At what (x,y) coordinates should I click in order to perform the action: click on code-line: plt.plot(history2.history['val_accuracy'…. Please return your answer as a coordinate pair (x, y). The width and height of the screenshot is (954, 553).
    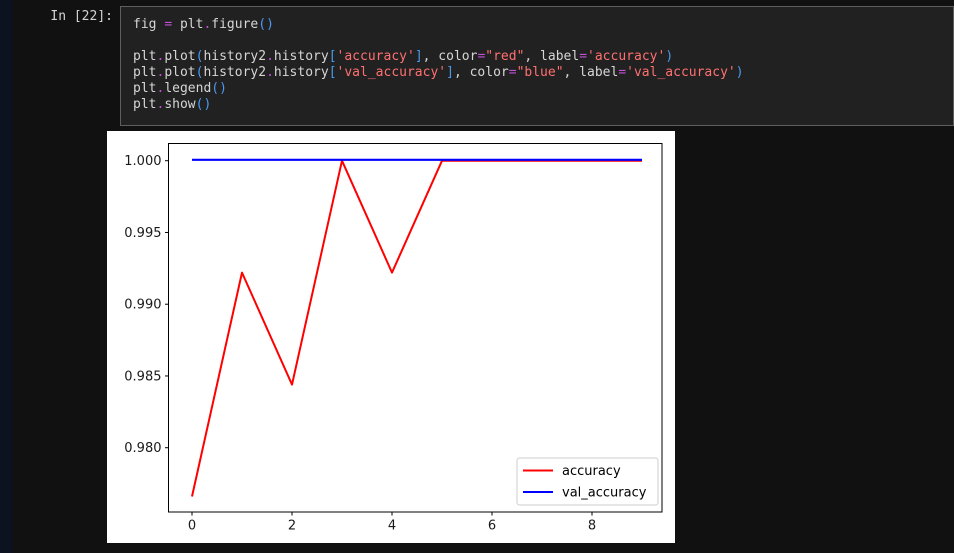
    Looking at the image, I should click on (438, 72).